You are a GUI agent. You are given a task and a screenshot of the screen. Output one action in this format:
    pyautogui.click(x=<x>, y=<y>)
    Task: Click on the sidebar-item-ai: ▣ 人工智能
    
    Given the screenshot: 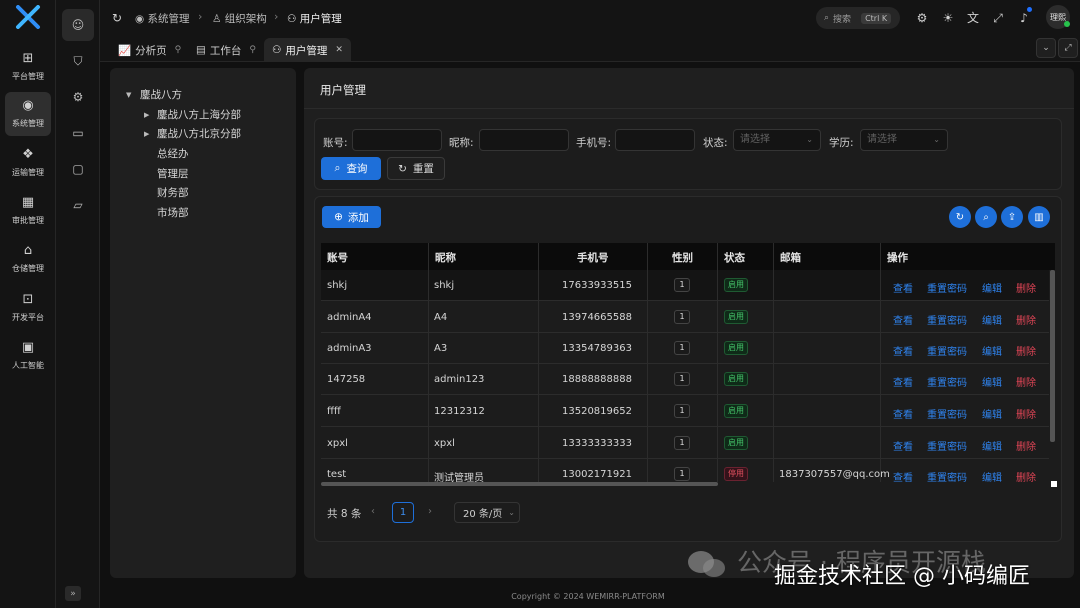 What is the action you would take?
    pyautogui.click(x=28, y=356)
    